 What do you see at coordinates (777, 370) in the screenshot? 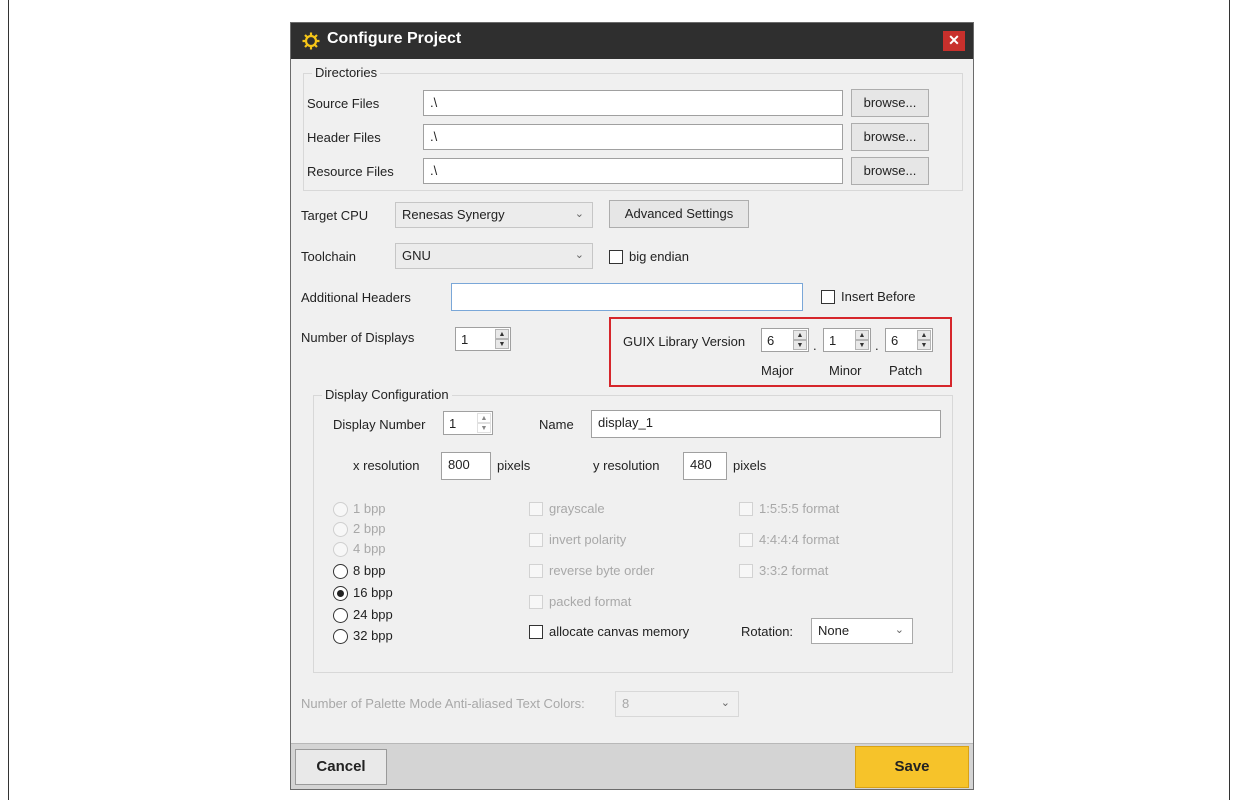
I see `major-label: Major` at bounding box center [777, 370].